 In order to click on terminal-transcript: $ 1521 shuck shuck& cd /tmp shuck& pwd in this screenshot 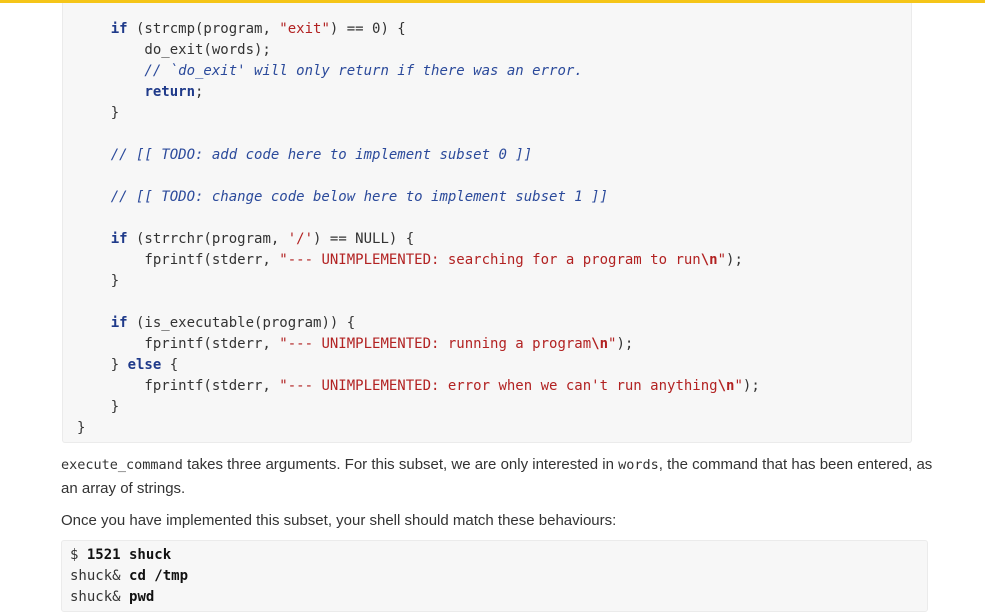, I will do `click(129, 576)`.